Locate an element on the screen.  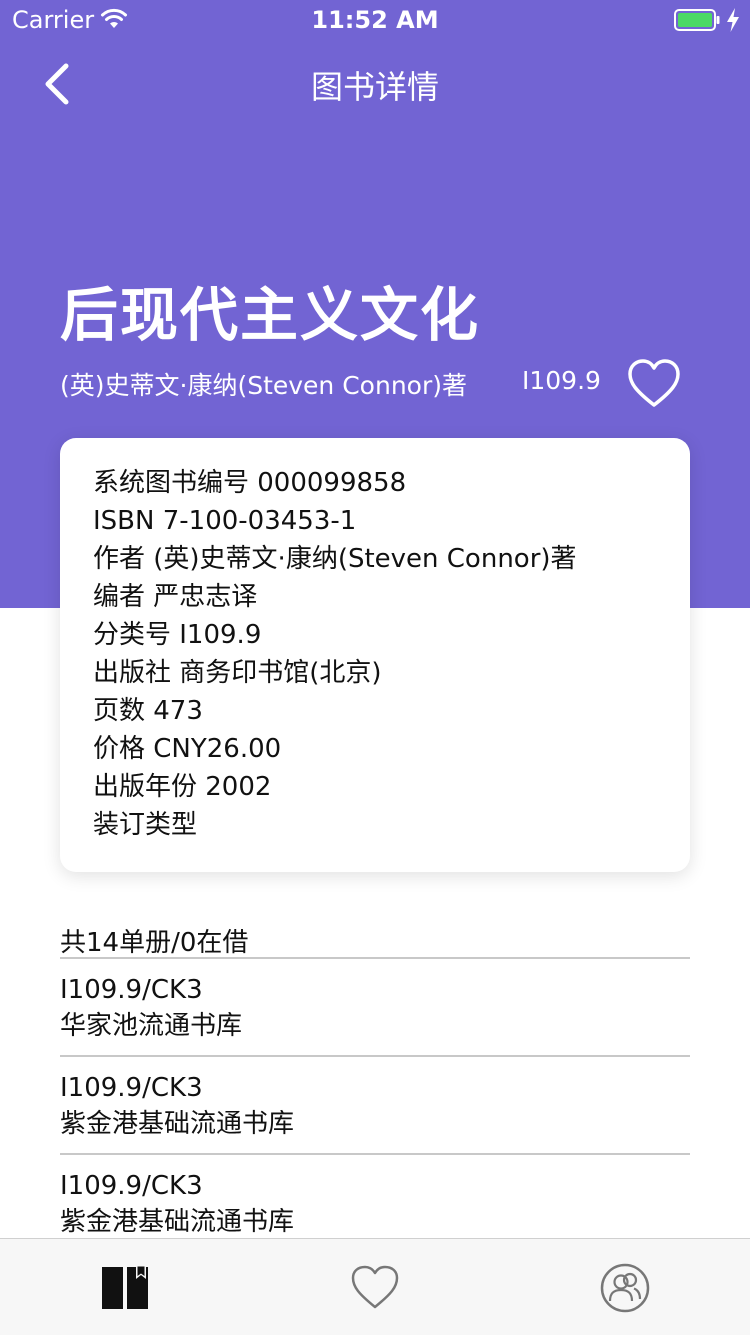
tab-books is located at coordinates (125, 1287).